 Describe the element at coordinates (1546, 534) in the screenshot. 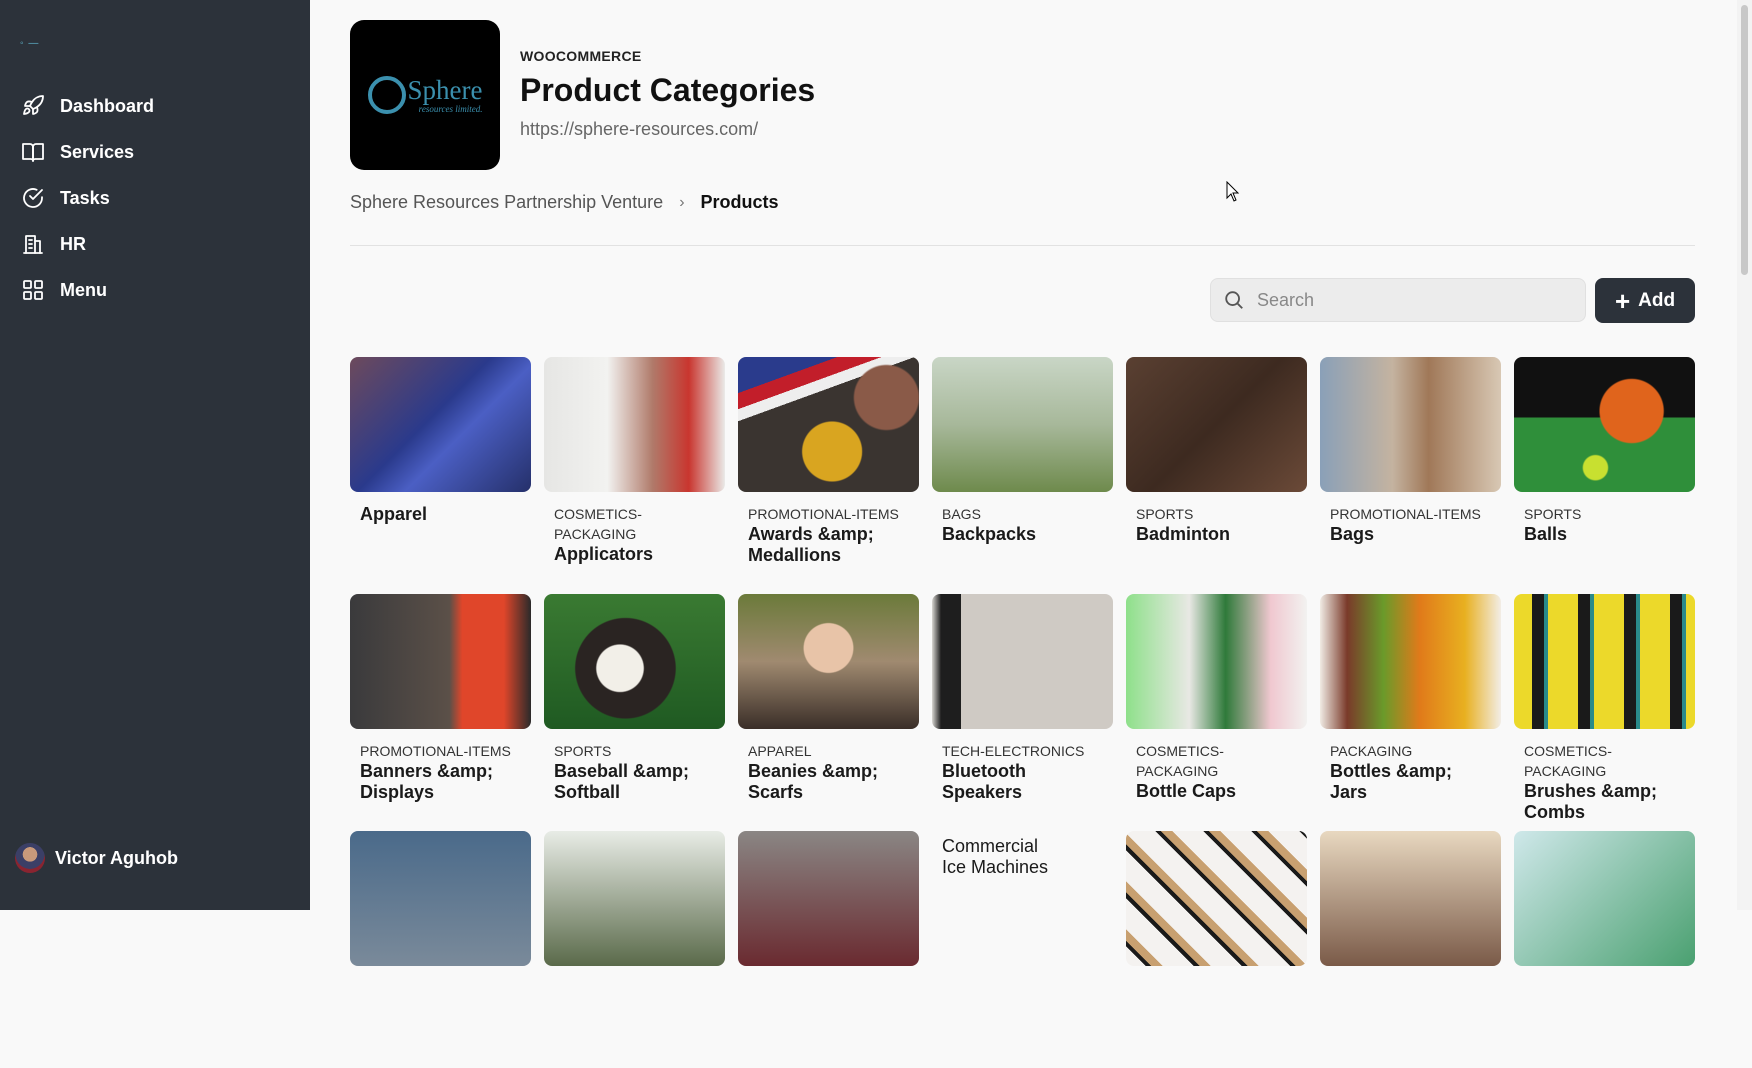

I see `category-name: Balls` at that location.